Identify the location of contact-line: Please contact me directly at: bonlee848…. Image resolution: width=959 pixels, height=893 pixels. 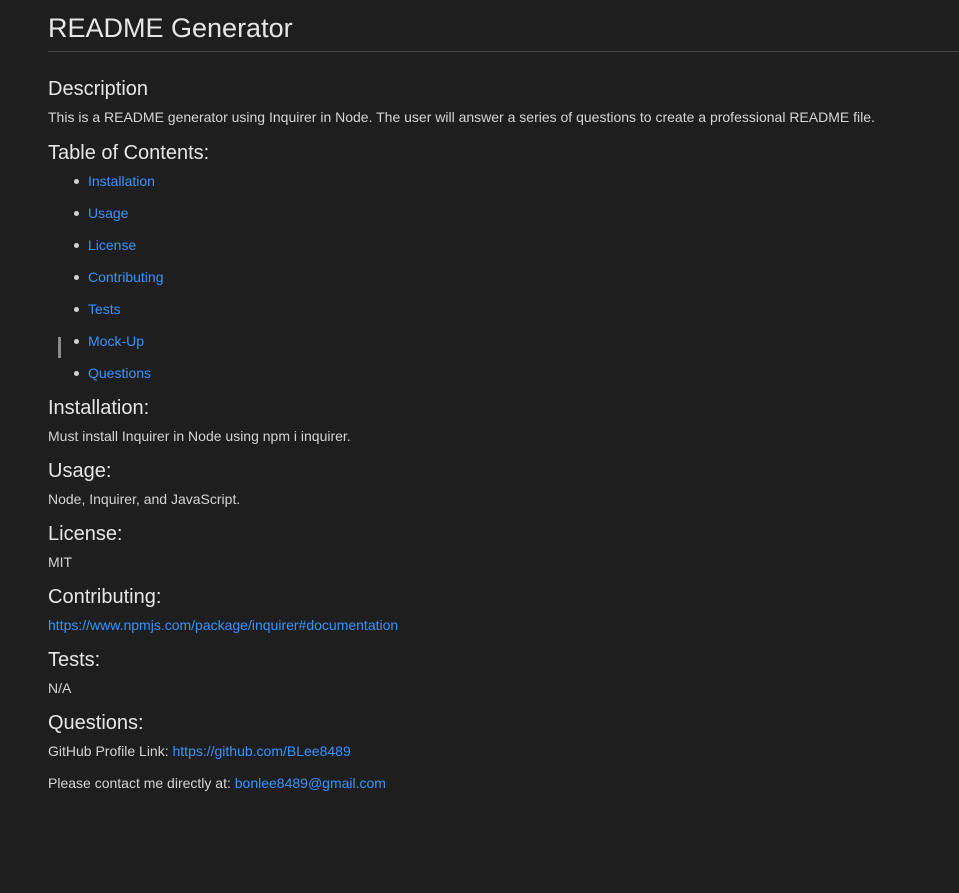
(503, 783).